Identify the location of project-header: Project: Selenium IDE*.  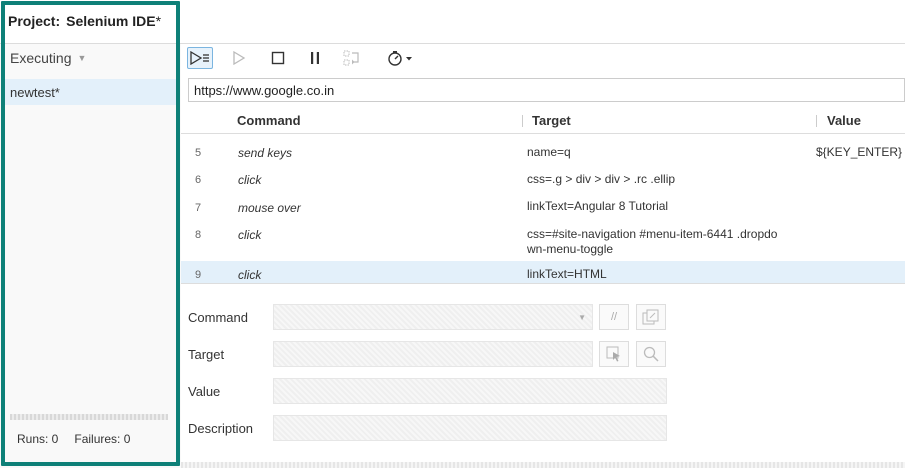
(452, 22).